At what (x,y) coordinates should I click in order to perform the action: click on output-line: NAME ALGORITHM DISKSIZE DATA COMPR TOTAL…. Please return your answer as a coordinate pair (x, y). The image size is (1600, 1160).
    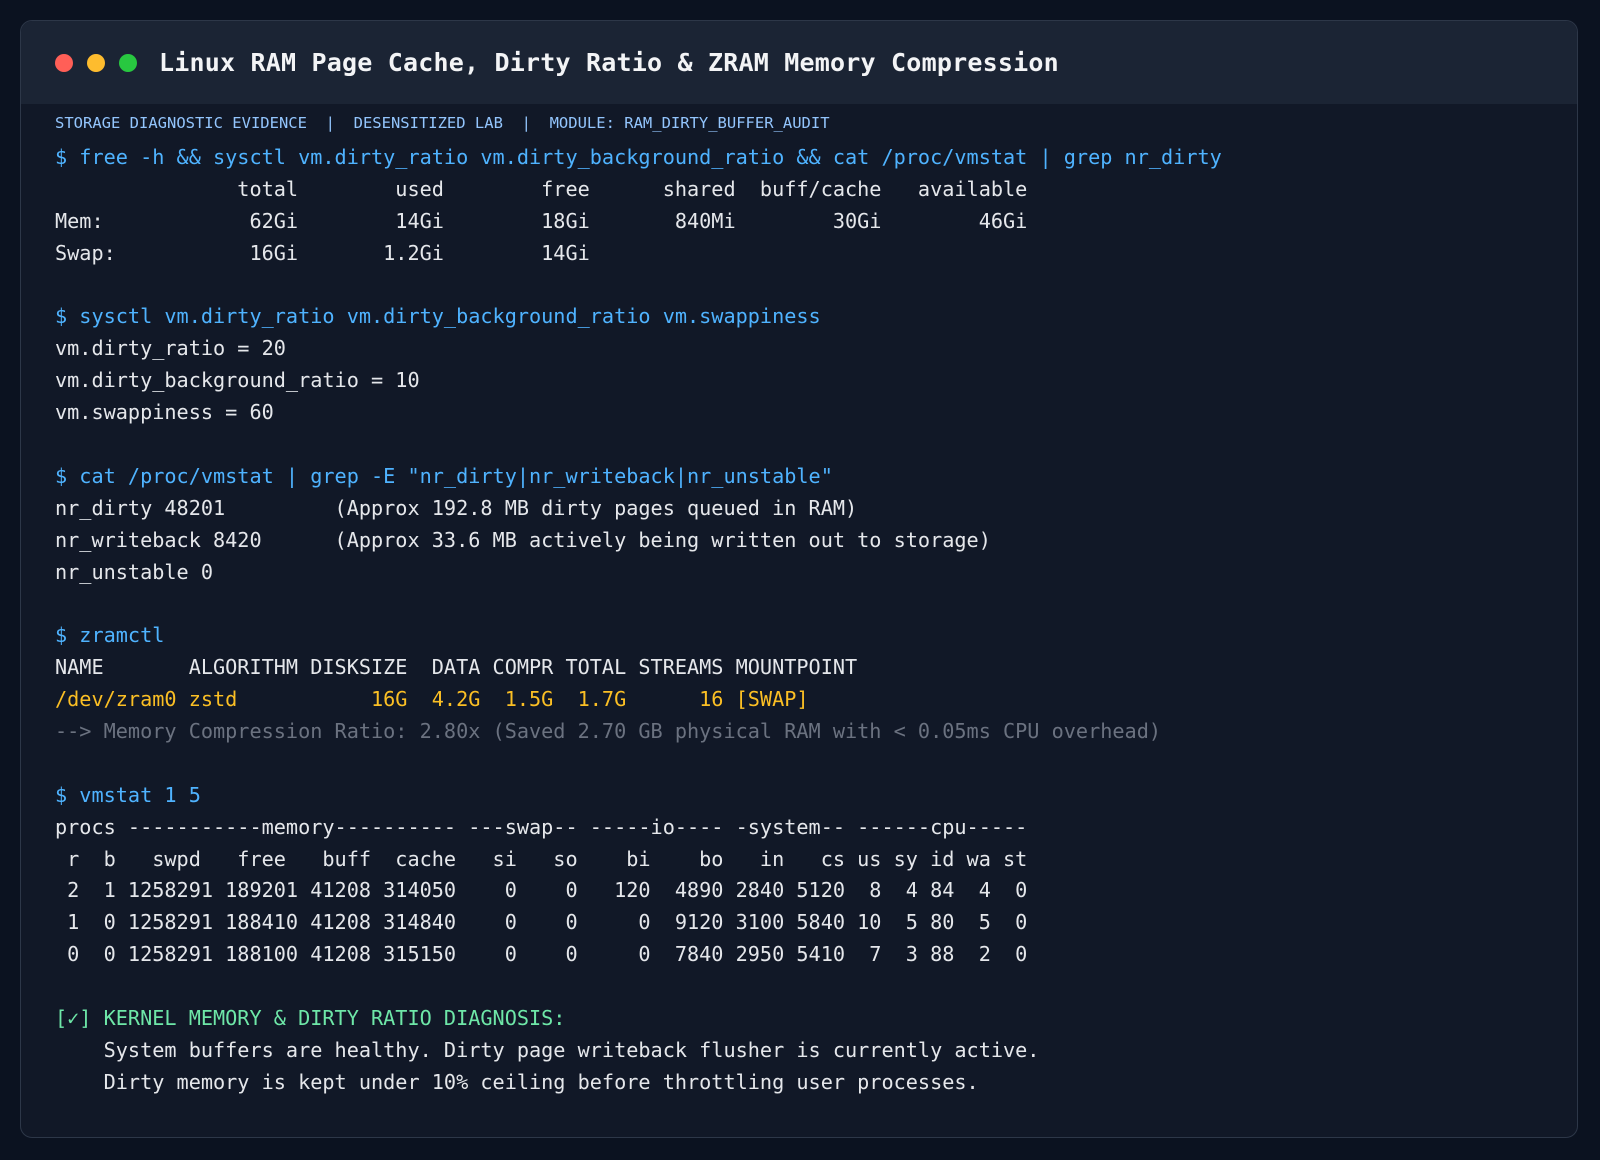
    Looking at the image, I should click on (456, 667).